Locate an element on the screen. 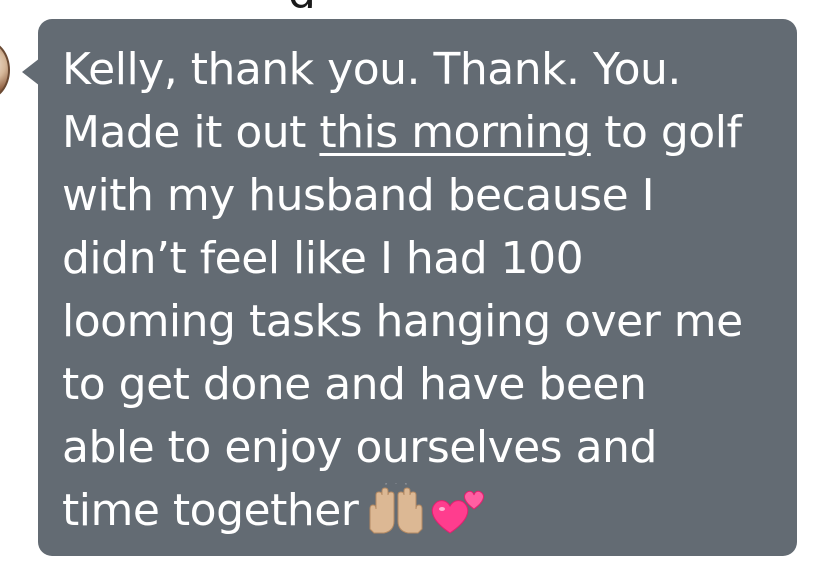 The width and height of the screenshot is (826, 586). message-line: time together is located at coordinates (424, 510).